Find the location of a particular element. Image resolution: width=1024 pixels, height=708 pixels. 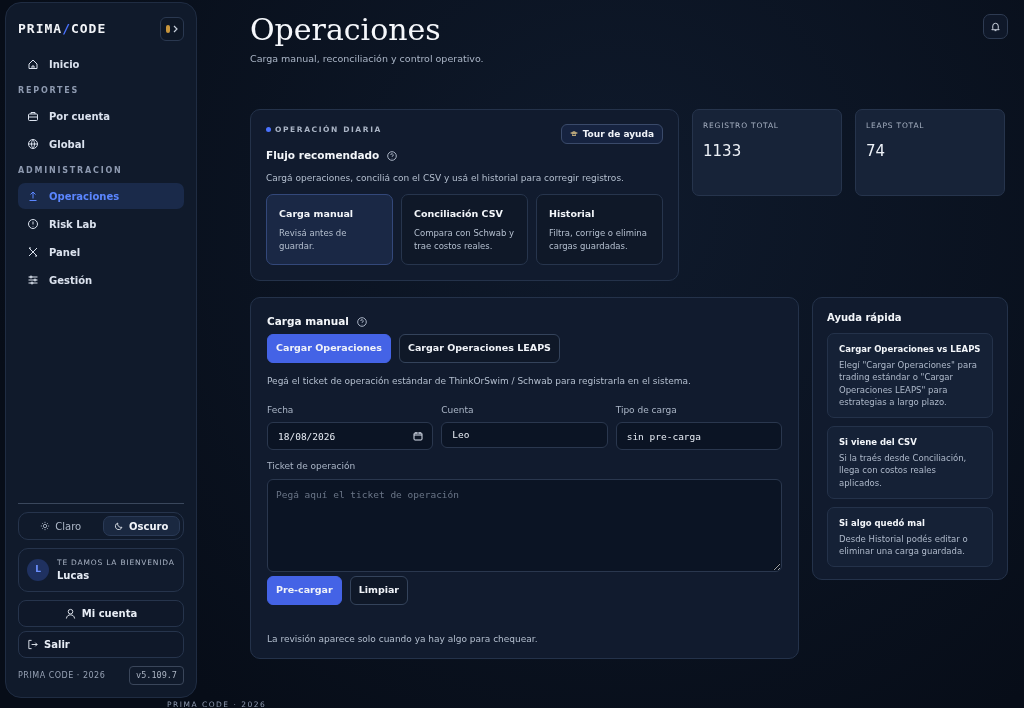

help-item-text: Elegí "Cargar Operaciones" para trading estándar o "Cargar Operaciones LEAPS" para estrategias a largo plazo. is located at coordinates (908, 384).